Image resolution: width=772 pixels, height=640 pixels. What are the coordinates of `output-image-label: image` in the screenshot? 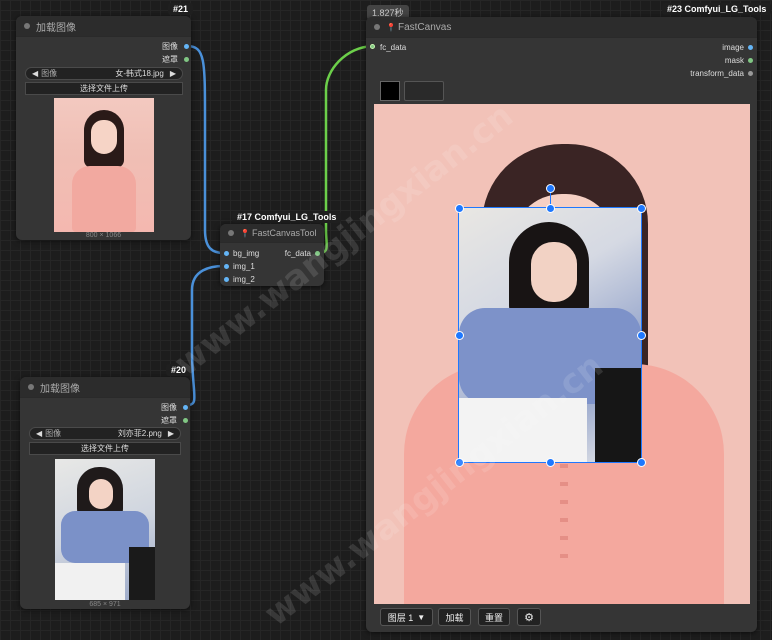 It's located at (733, 47).